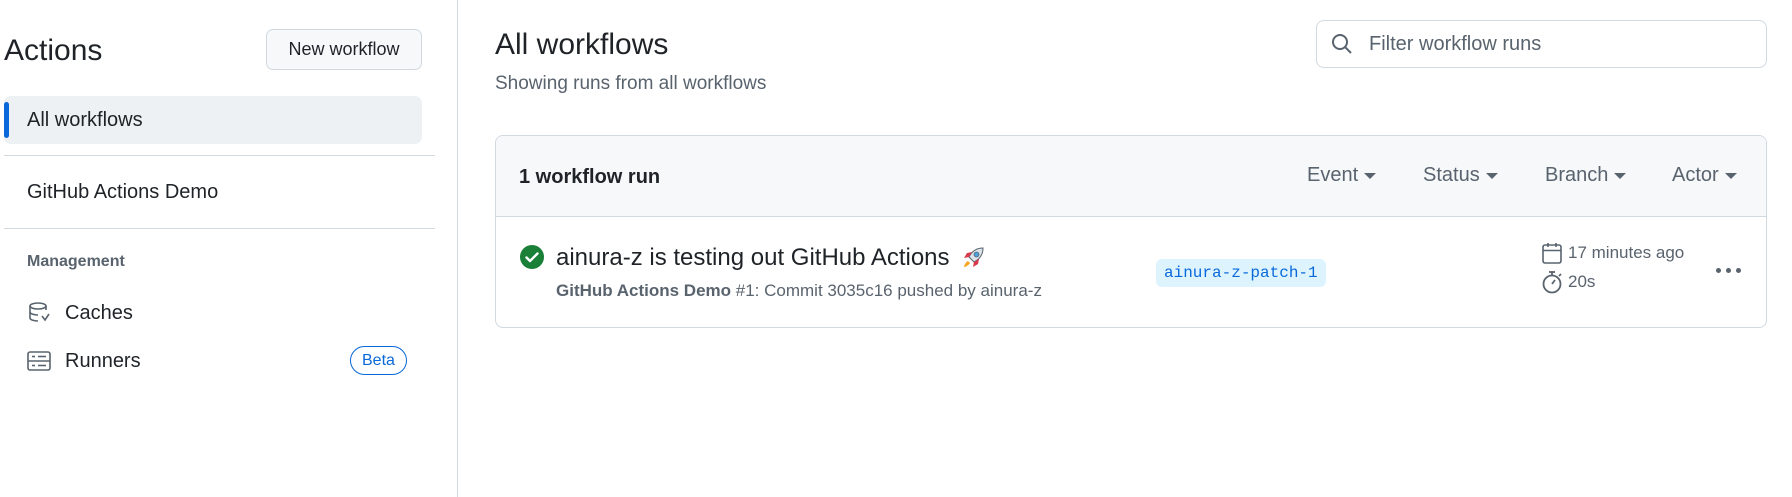 The height and width of the screenshot is (497, 1792). Describe the element at coordinates (76, 261) in the screenshot. I see `management-heading: Management` at that location.